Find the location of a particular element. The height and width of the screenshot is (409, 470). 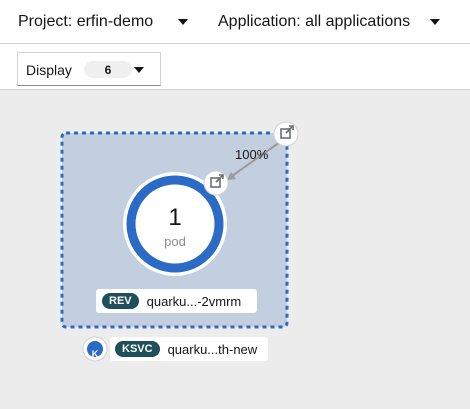

project-selector-label: Project: erfin-demo is located at coordinates (86, 21).